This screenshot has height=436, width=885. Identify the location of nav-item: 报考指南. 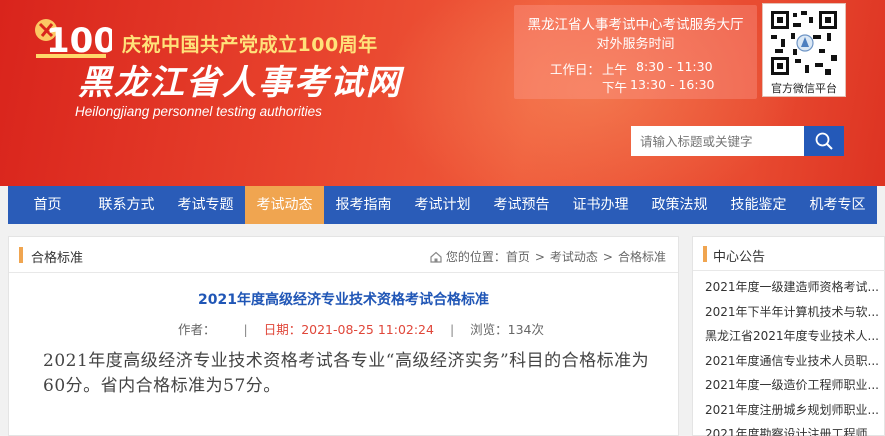
(363, 205).